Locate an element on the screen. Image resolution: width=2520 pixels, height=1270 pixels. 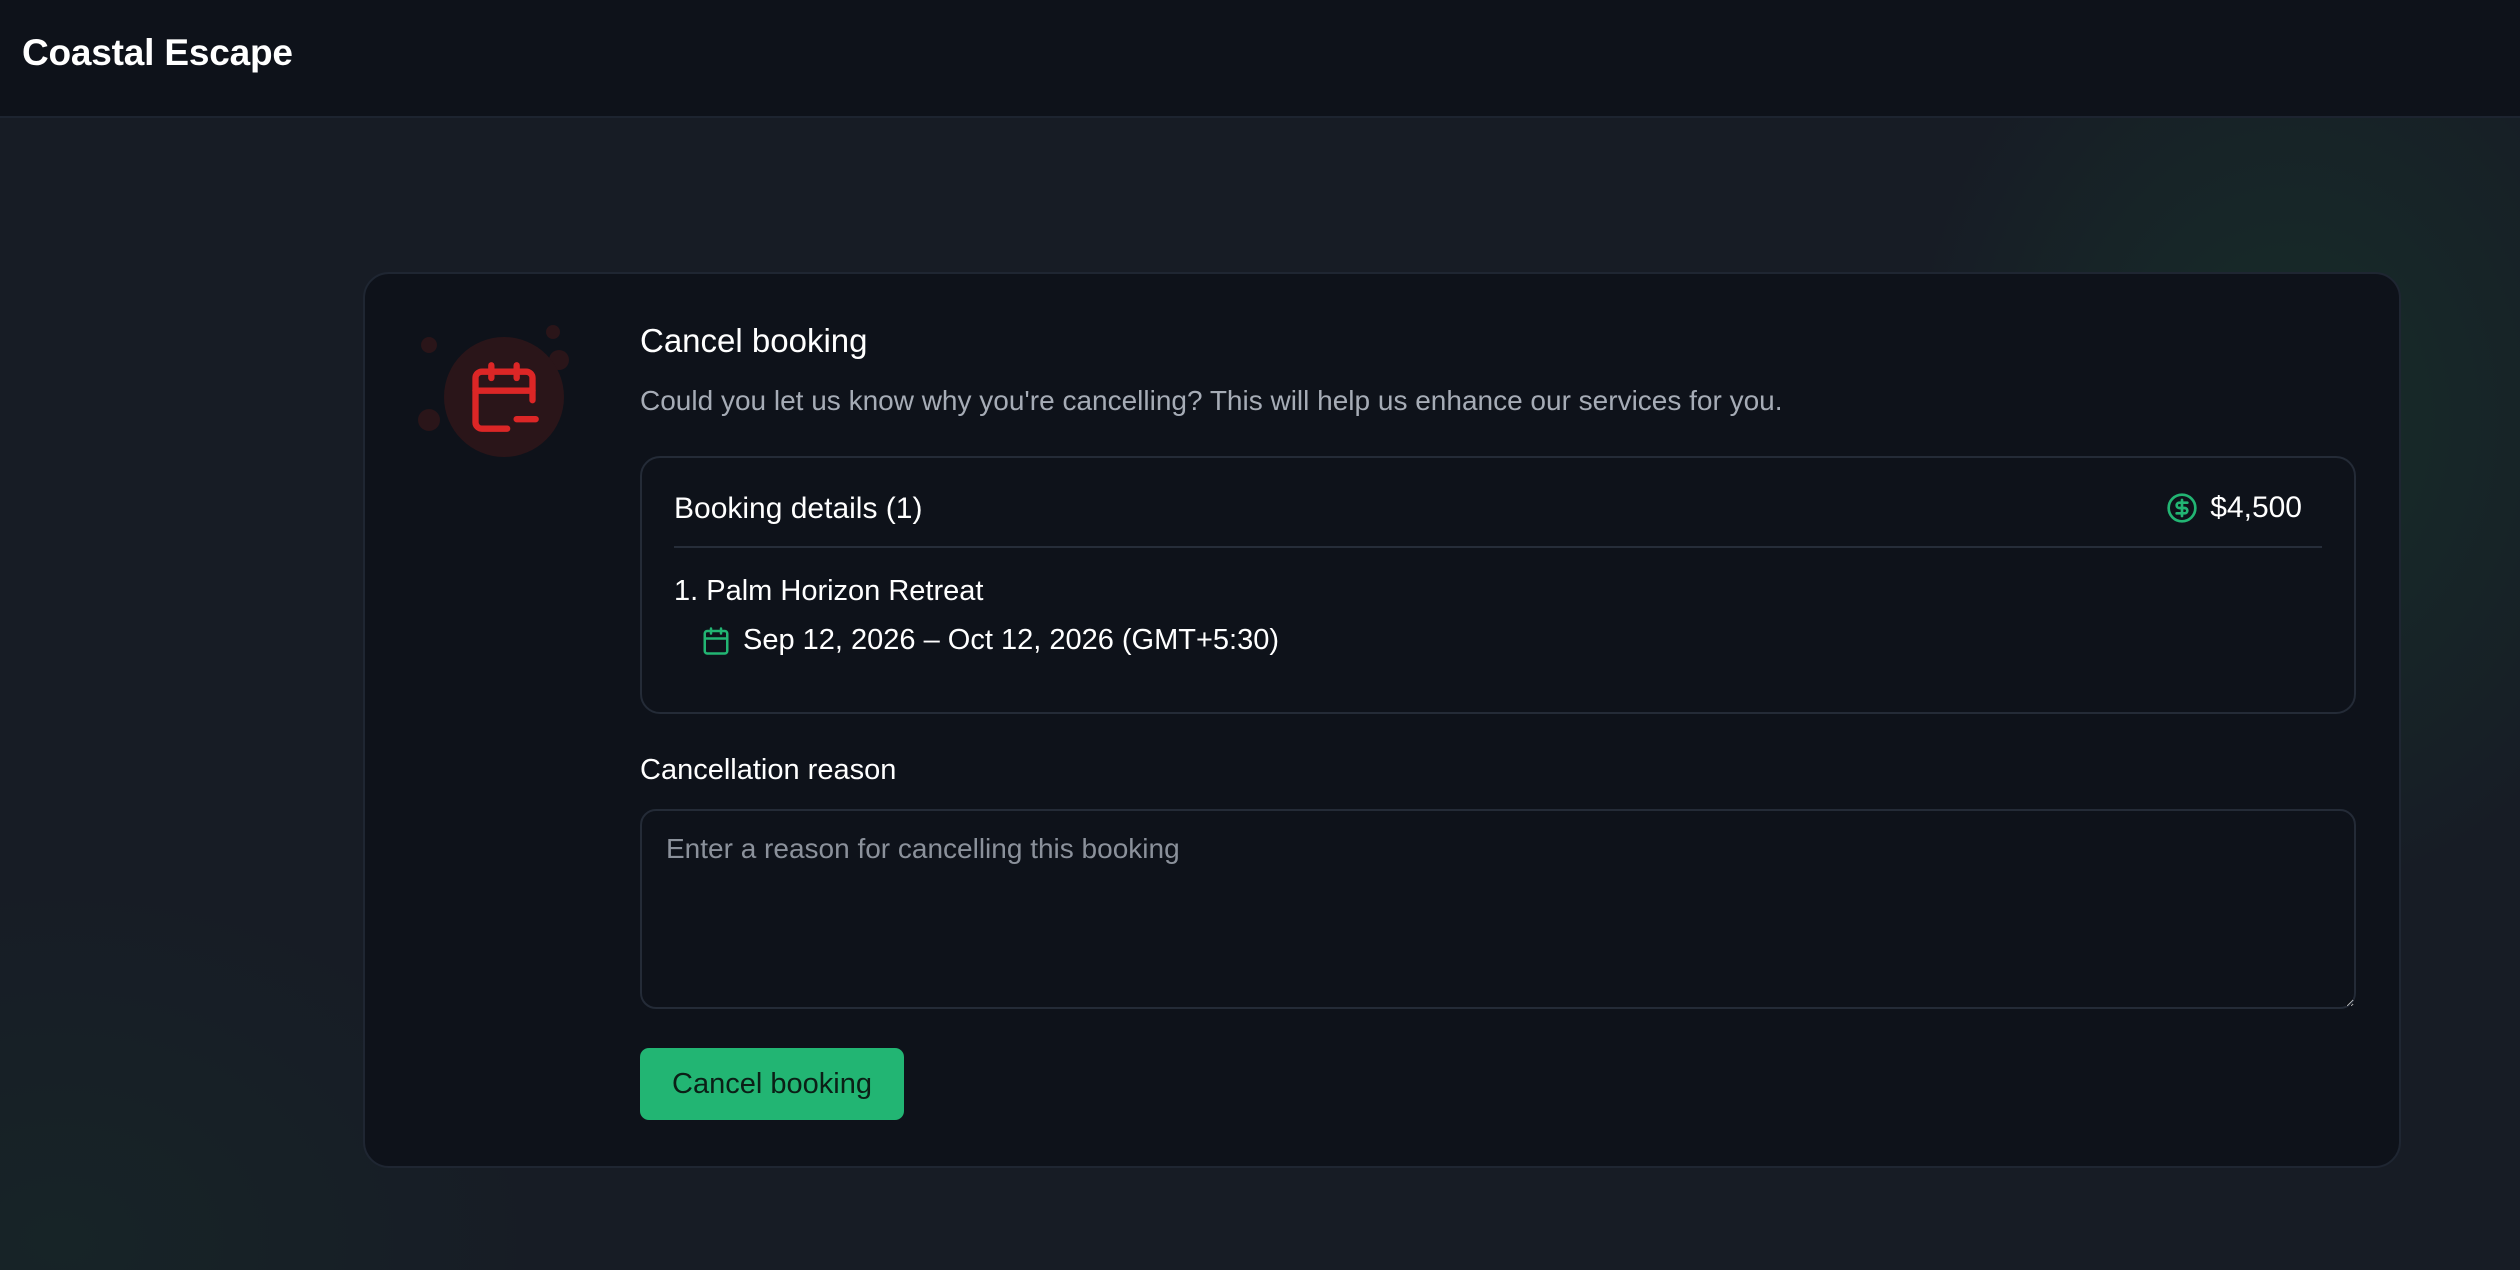
booking-details-title: Booking details (1) is located at coordinates (798, 508).